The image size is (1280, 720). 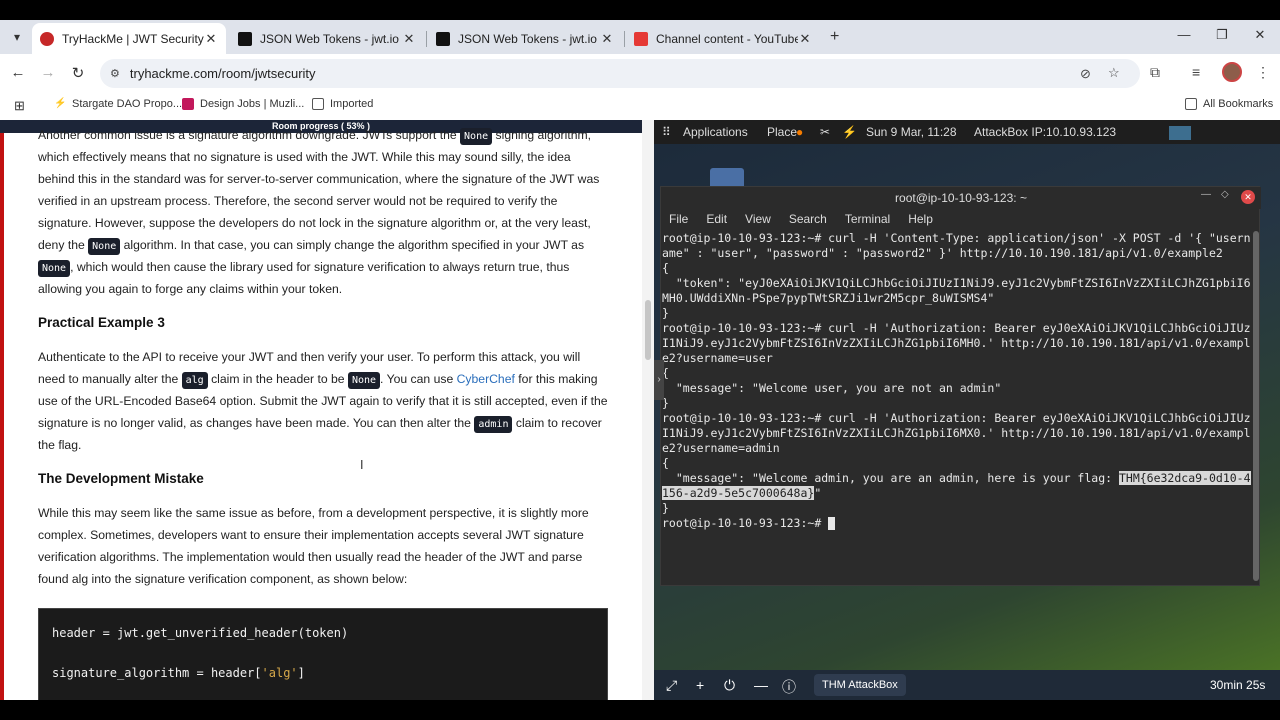 What do you see at coordinates (834, 37) in the screenshot?
I see `new-tab-icon: +` at bounding box center [834, 37].